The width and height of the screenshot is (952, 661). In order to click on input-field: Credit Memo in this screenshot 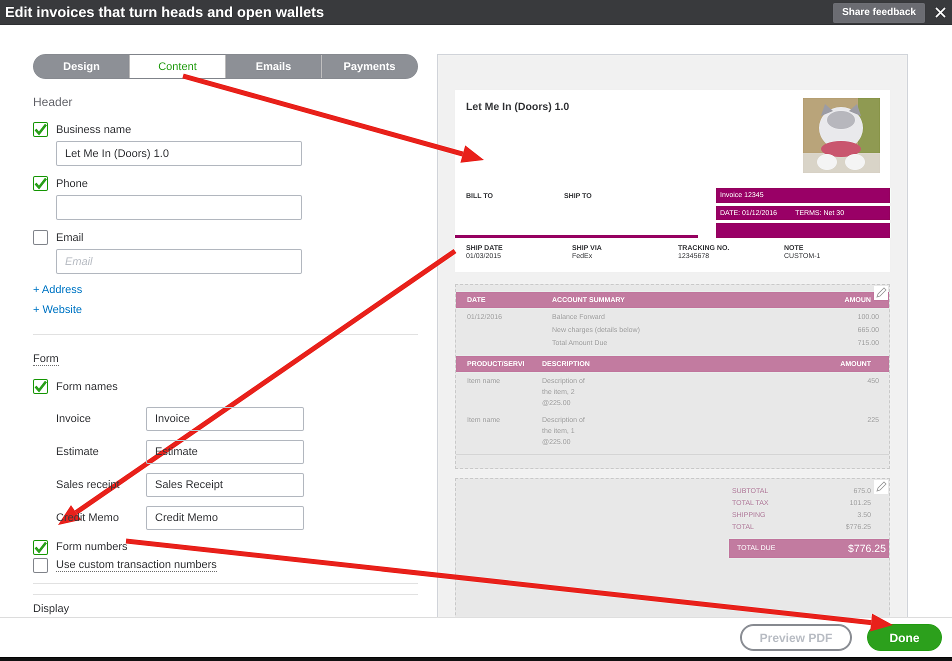, I will do `click(225, 518)`.